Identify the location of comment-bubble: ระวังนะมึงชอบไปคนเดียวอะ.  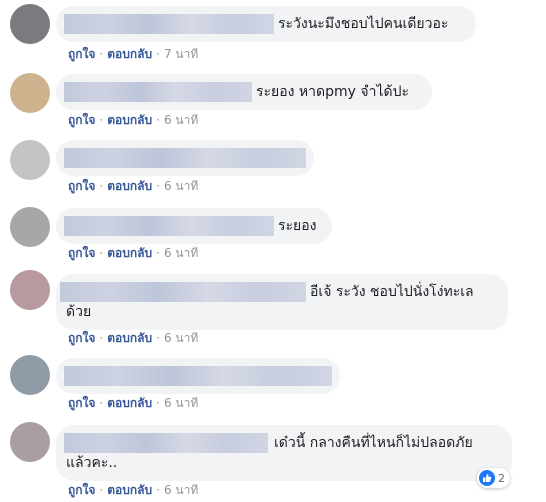
(266, 24).